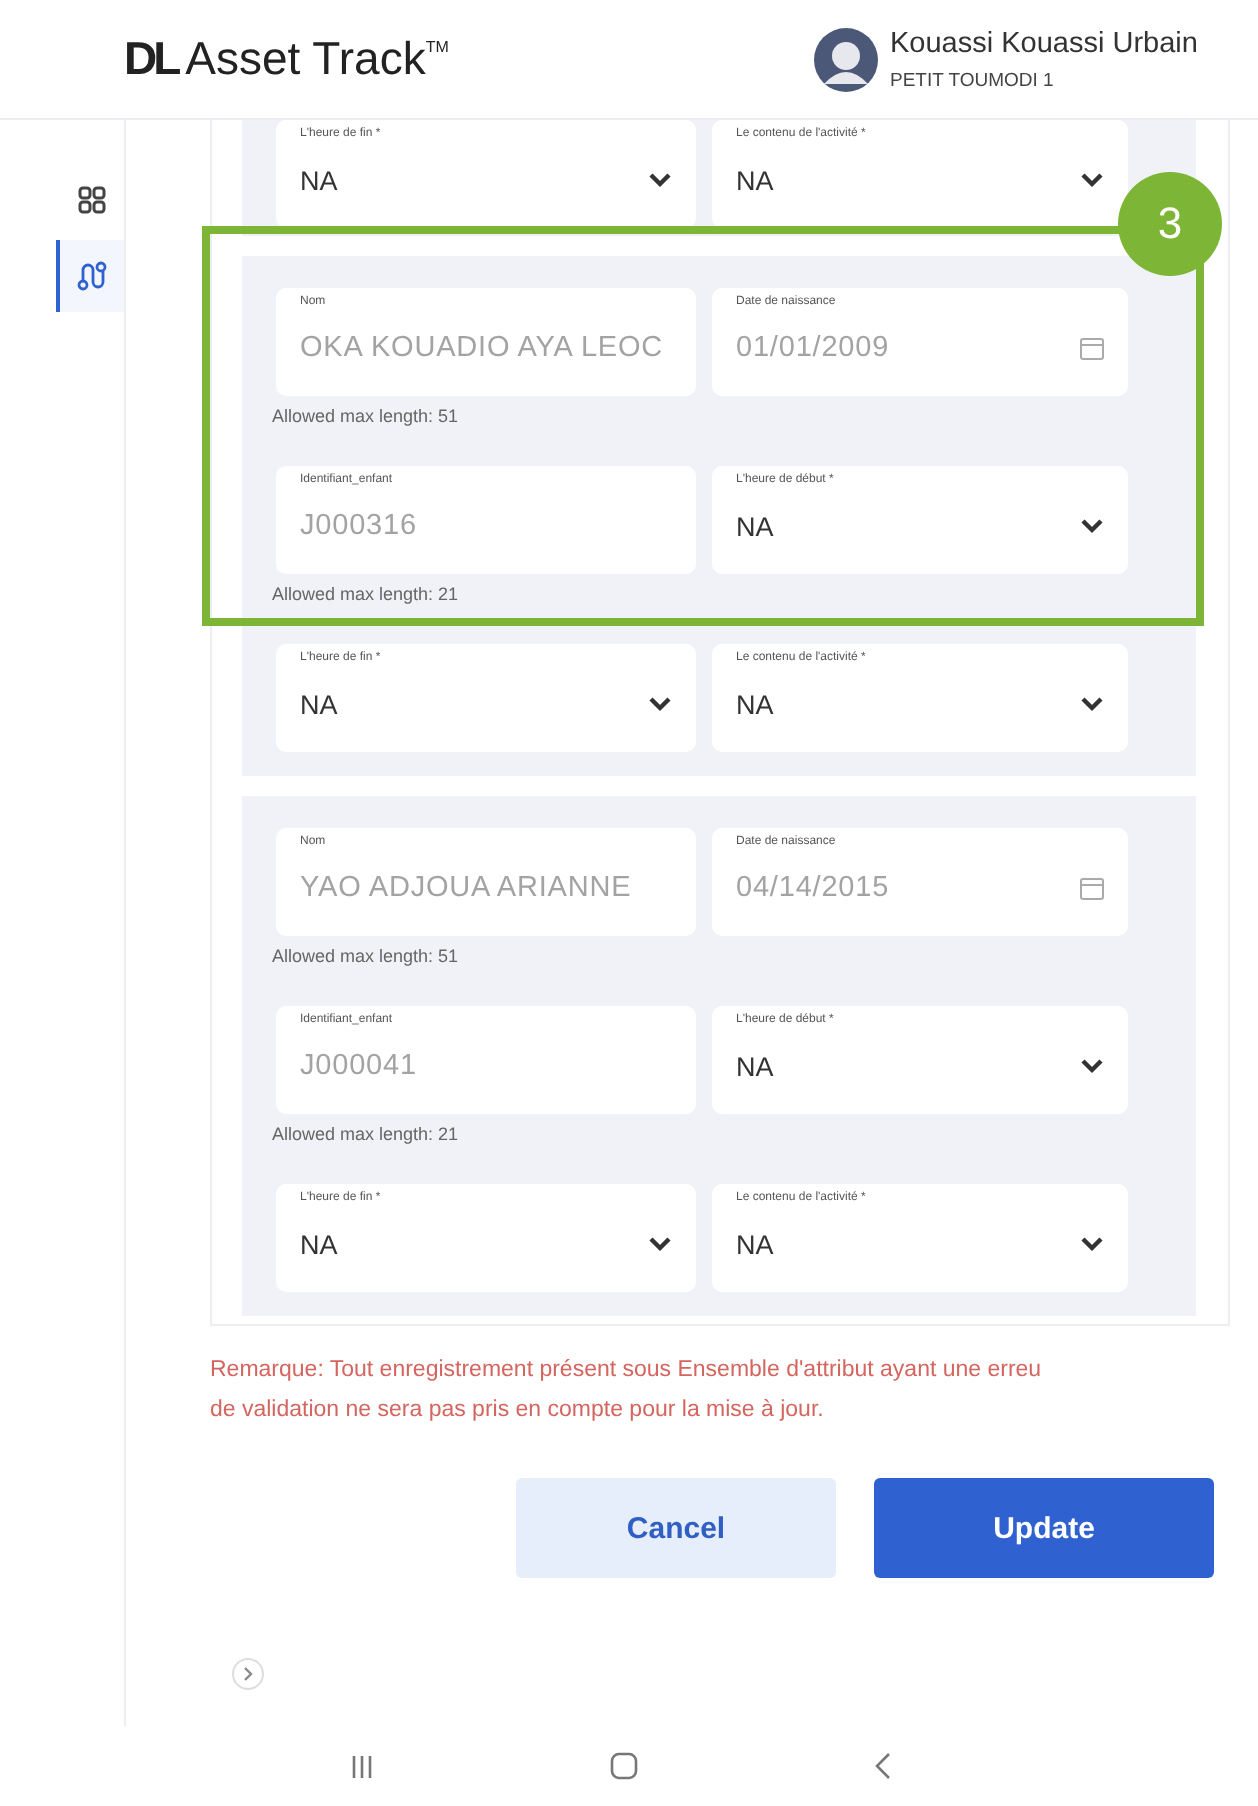 The height and width of the screenshot is (1806, 1258). I want to click on home-icon, so click(624, 1766).